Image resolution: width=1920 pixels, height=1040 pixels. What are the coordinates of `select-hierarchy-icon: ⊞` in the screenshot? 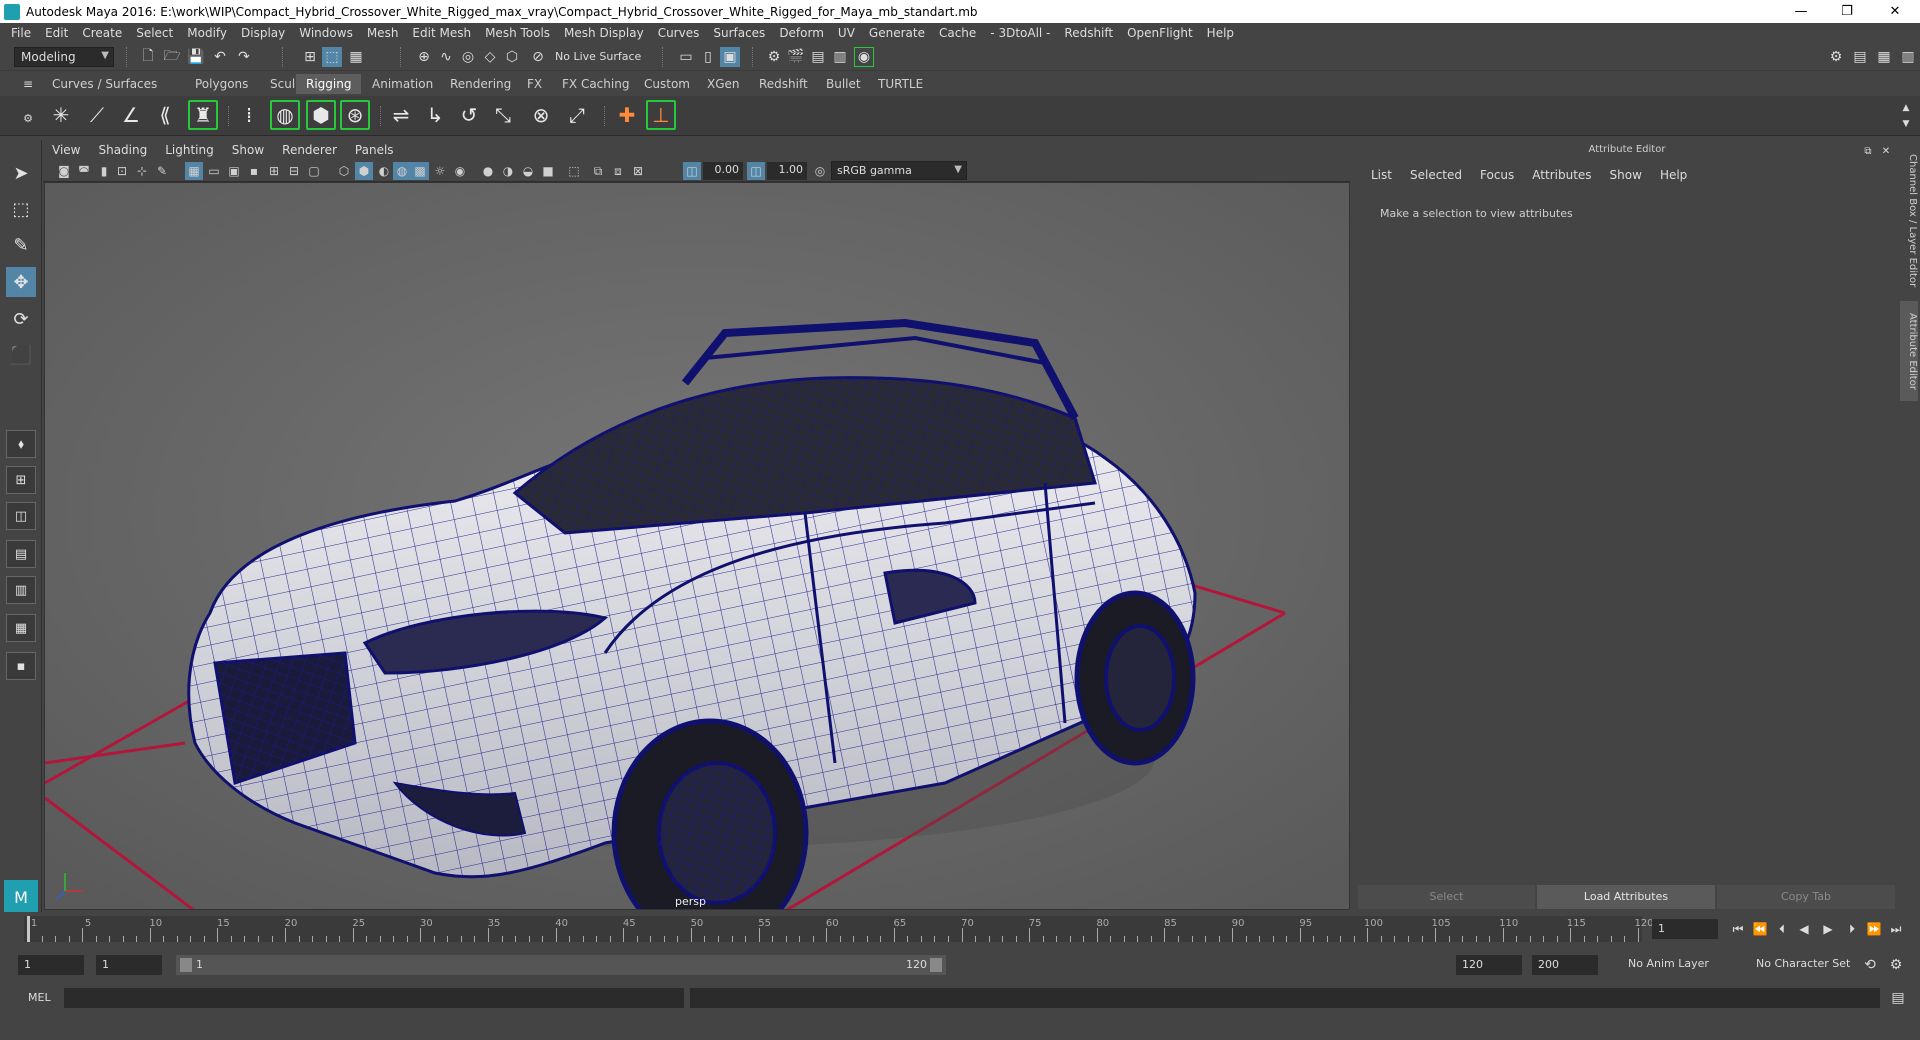 It's located at (310, 57).